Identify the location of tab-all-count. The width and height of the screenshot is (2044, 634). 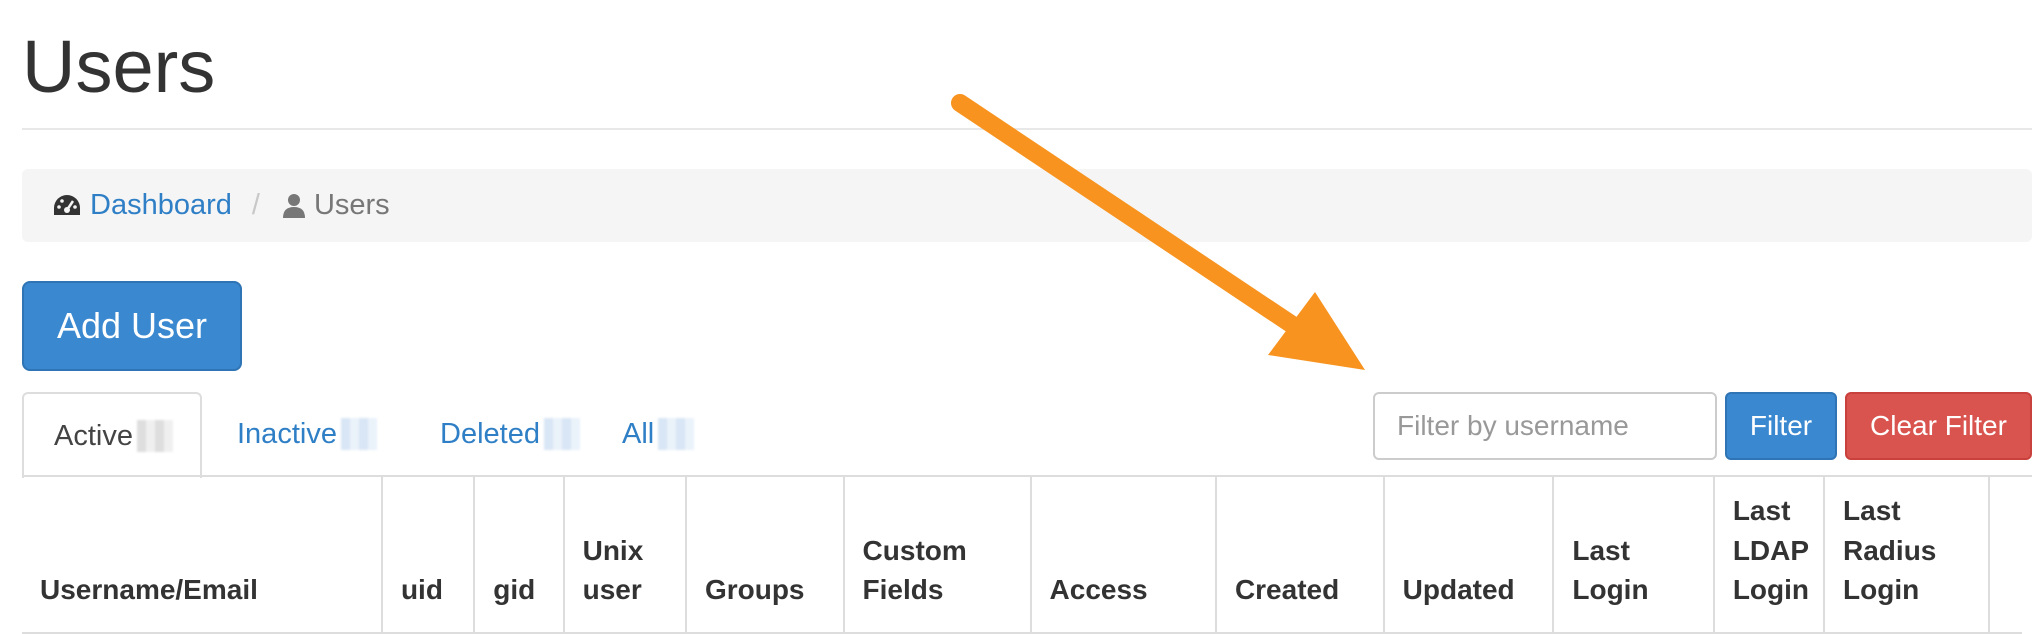
(676, 434).